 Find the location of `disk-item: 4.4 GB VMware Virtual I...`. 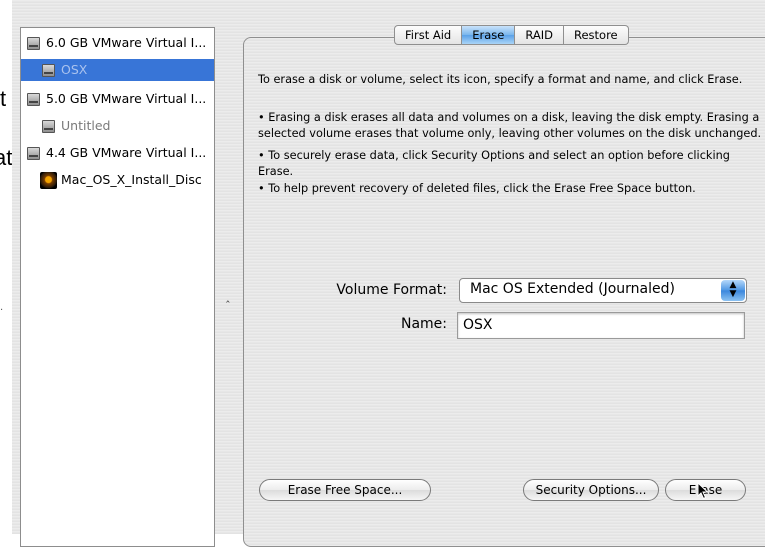

disk-item: 4.4 GB VMware Virtual I... is located at coordinates (117, 153).